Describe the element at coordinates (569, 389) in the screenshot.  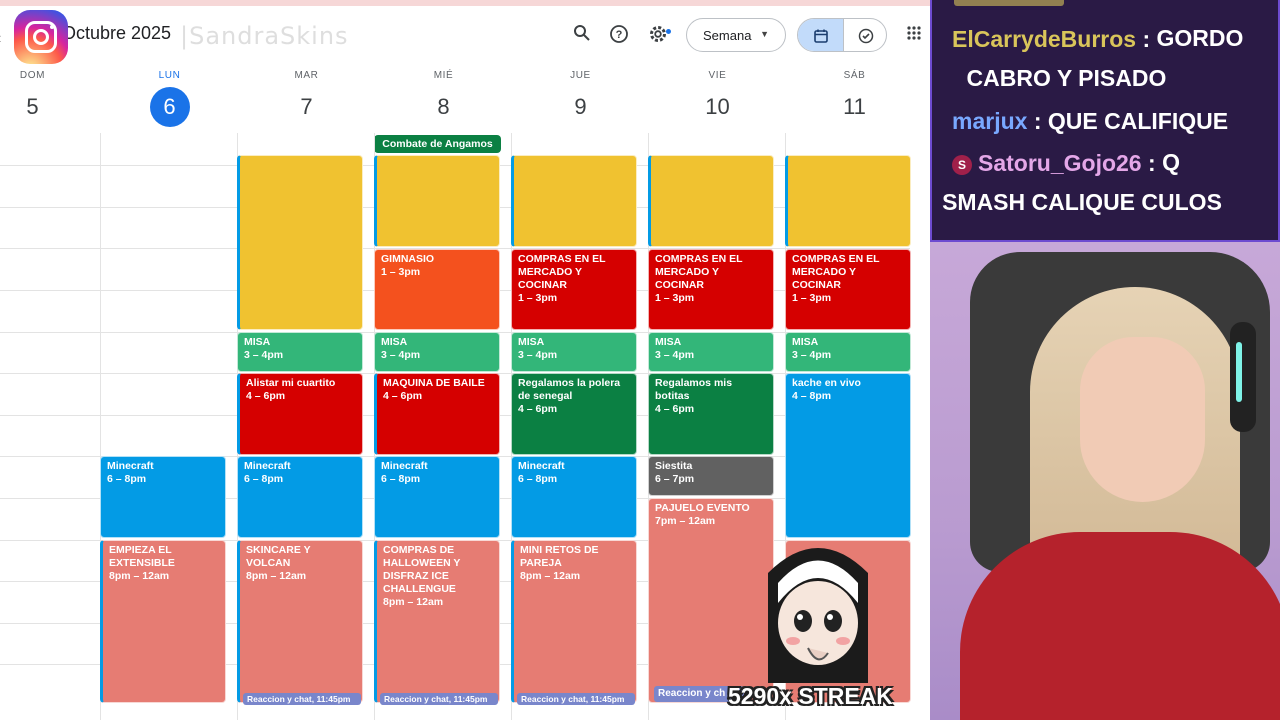
I see `event-title: Regalamos la polera de senegal` at that location.